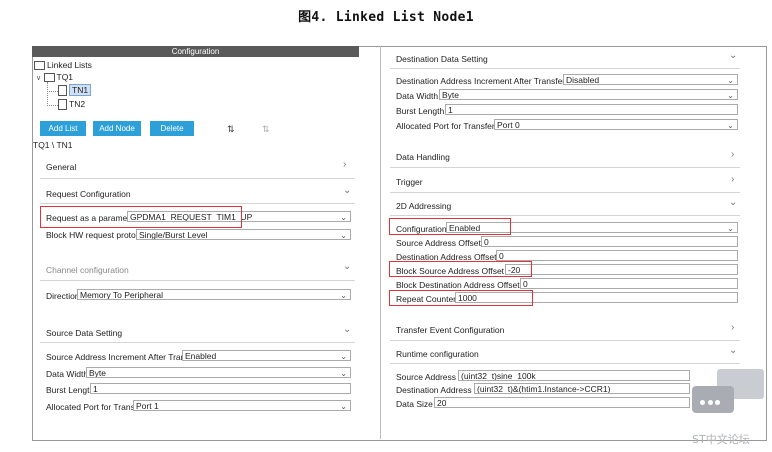 Image resolution: width=772 pixels, height=452 pixels. What do you see at coordinates (434, 390) in the screenshot?
I see `destination-address-label: Destination Address` at bounding box center [434, 390].